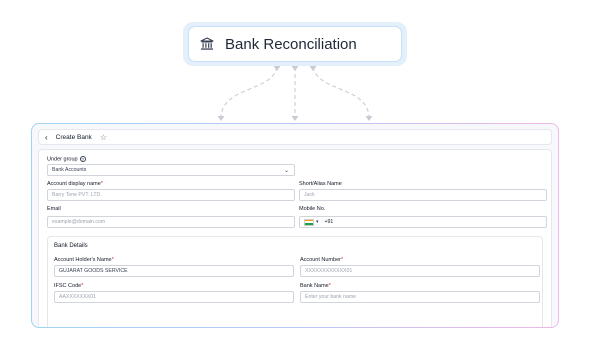 Image resolution: width=590 pixels, height=340 pixels. What do you see at coordinates (317, 222) in the screenshot?
I see `chevron-down-icon: ▾` at bounding box center [317, 222].